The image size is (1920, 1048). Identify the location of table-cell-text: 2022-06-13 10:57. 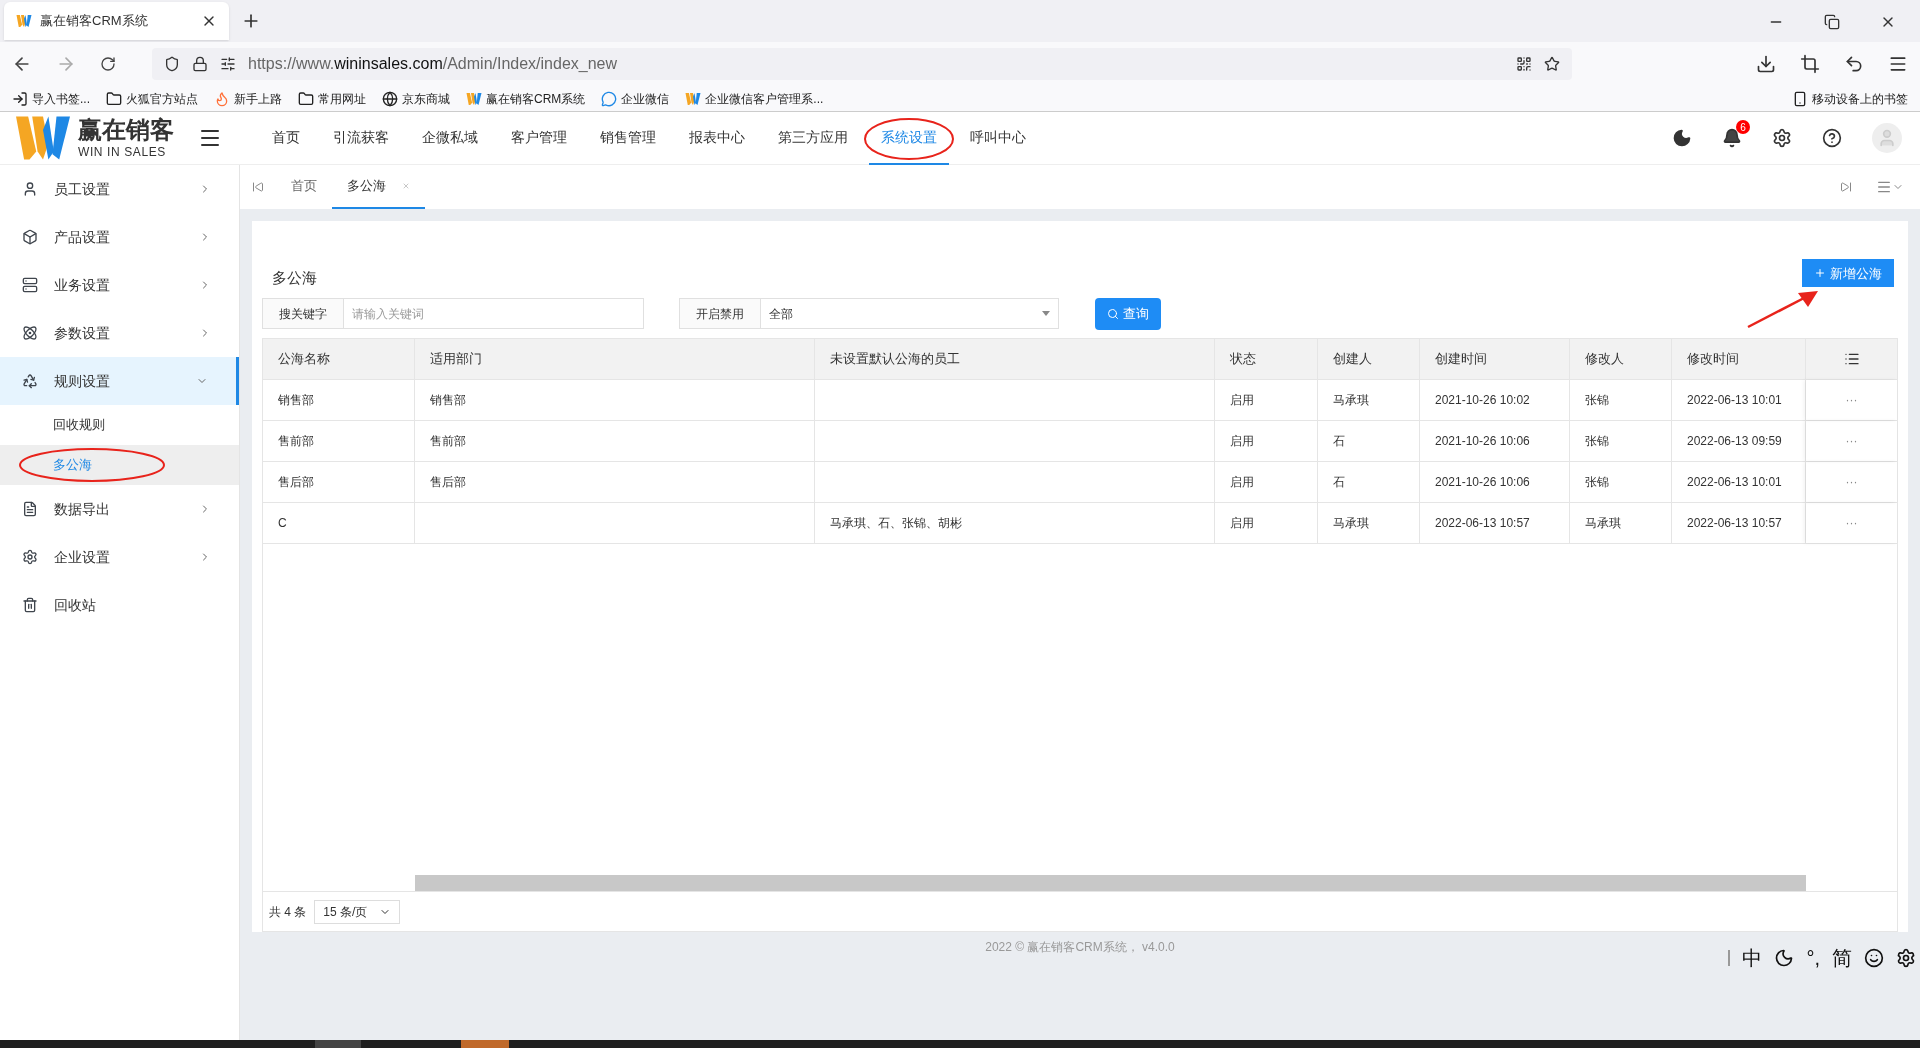
(1482, 523).